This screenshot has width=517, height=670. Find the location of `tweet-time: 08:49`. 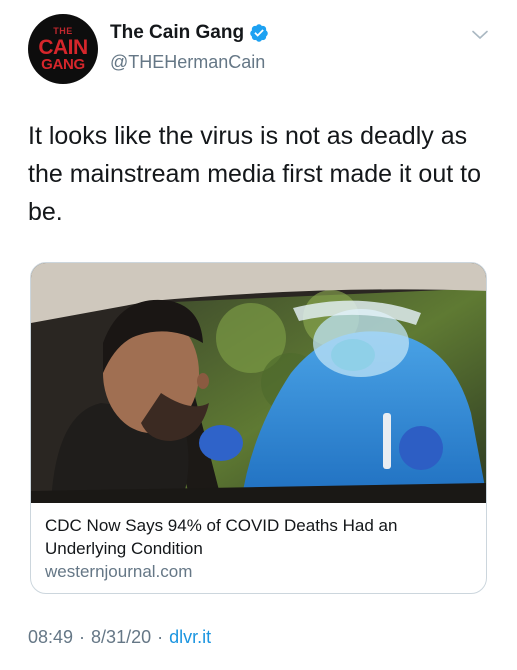

tweet-time: 08:49 is located at coordinates (50, 637).